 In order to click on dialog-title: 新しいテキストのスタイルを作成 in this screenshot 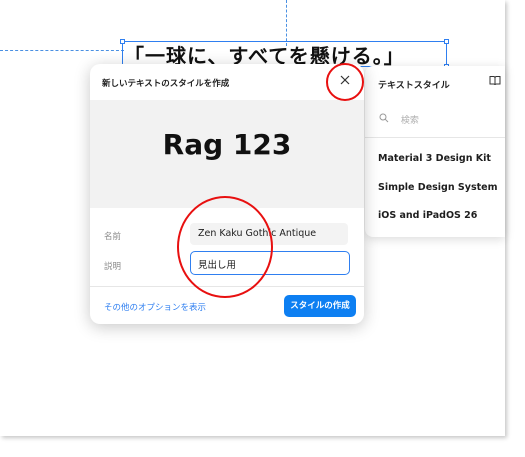, I will do `click(166, 84)`.